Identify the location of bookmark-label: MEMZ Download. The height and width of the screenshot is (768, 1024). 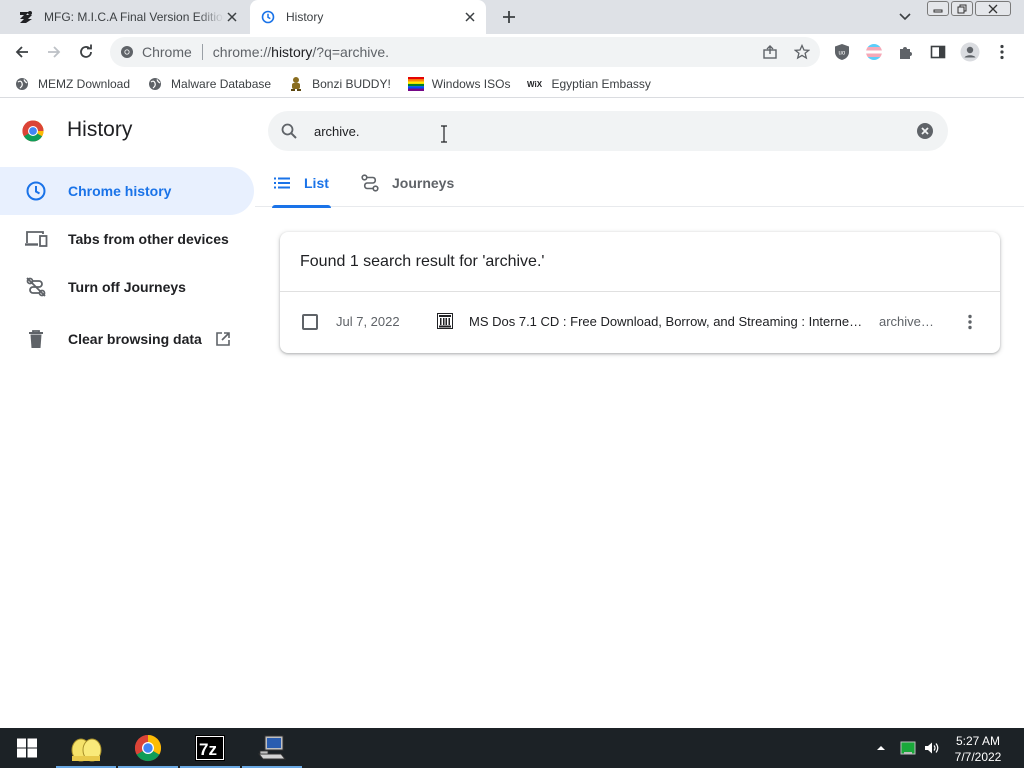
(84, 83).